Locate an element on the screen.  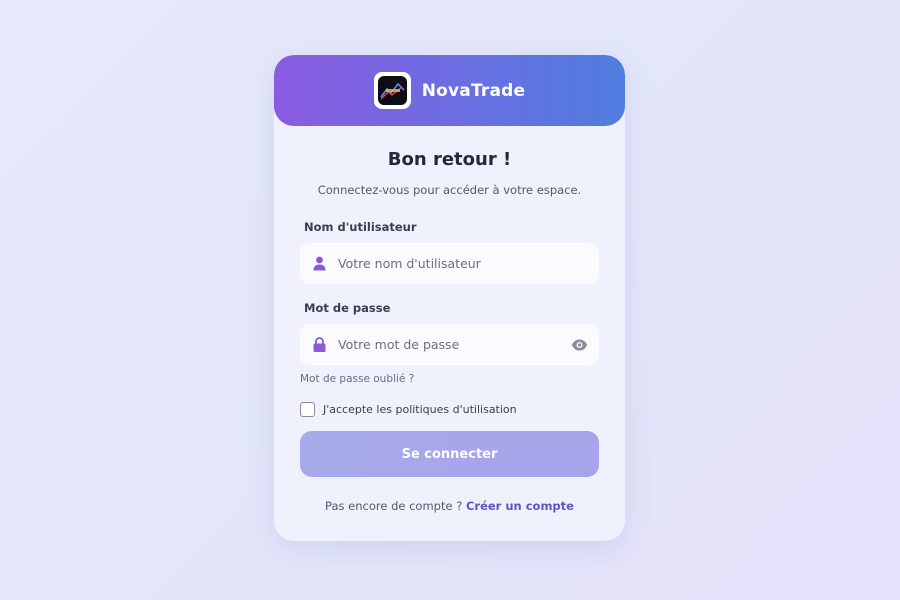
username-field is located at coordinates (449, 263).